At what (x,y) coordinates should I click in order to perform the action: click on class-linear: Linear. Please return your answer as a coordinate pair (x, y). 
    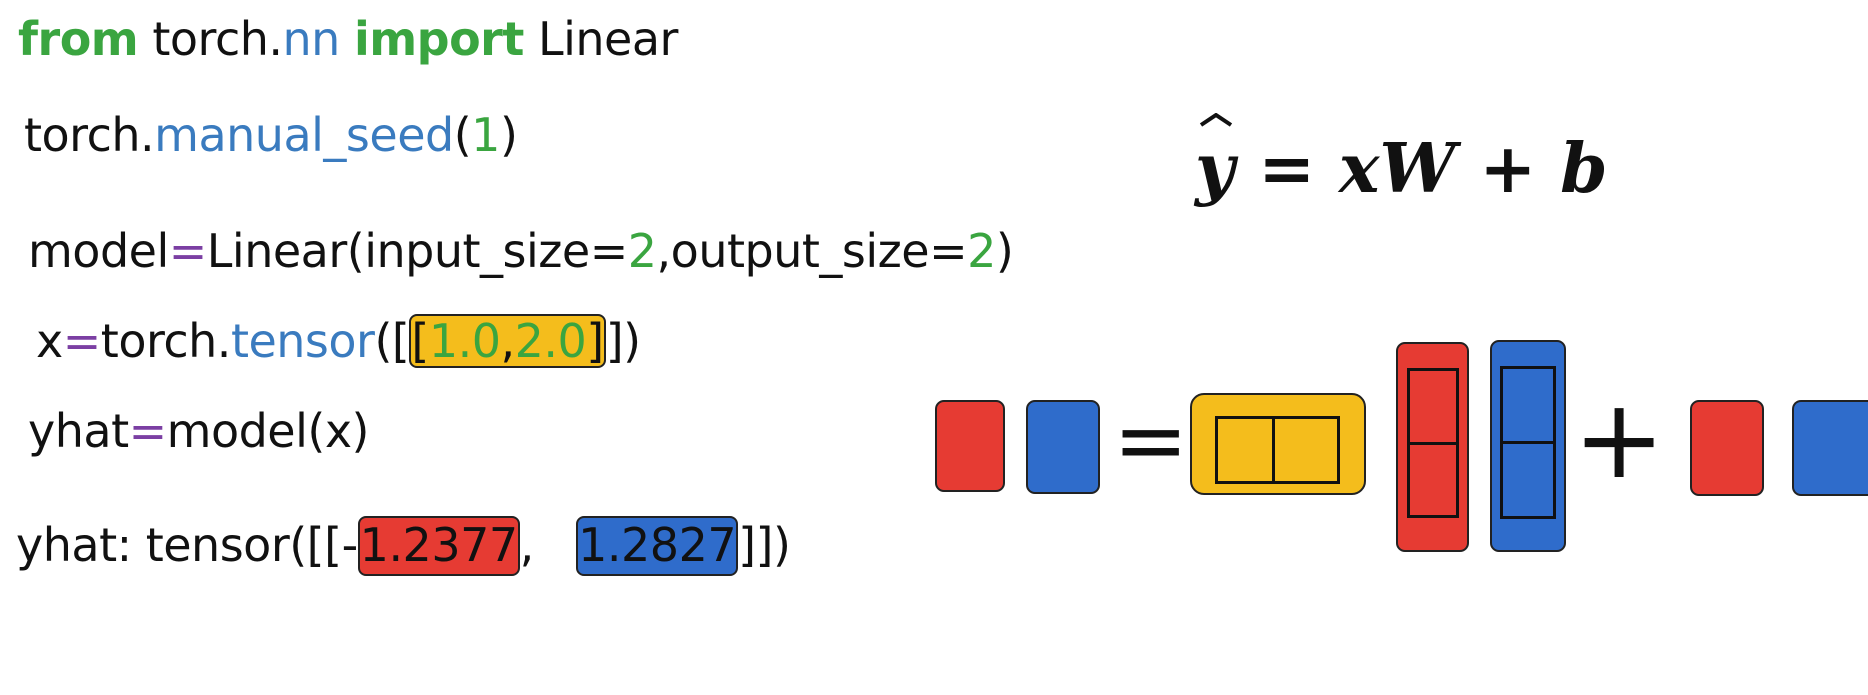
    Looking at the image, I should click on (607, 39).